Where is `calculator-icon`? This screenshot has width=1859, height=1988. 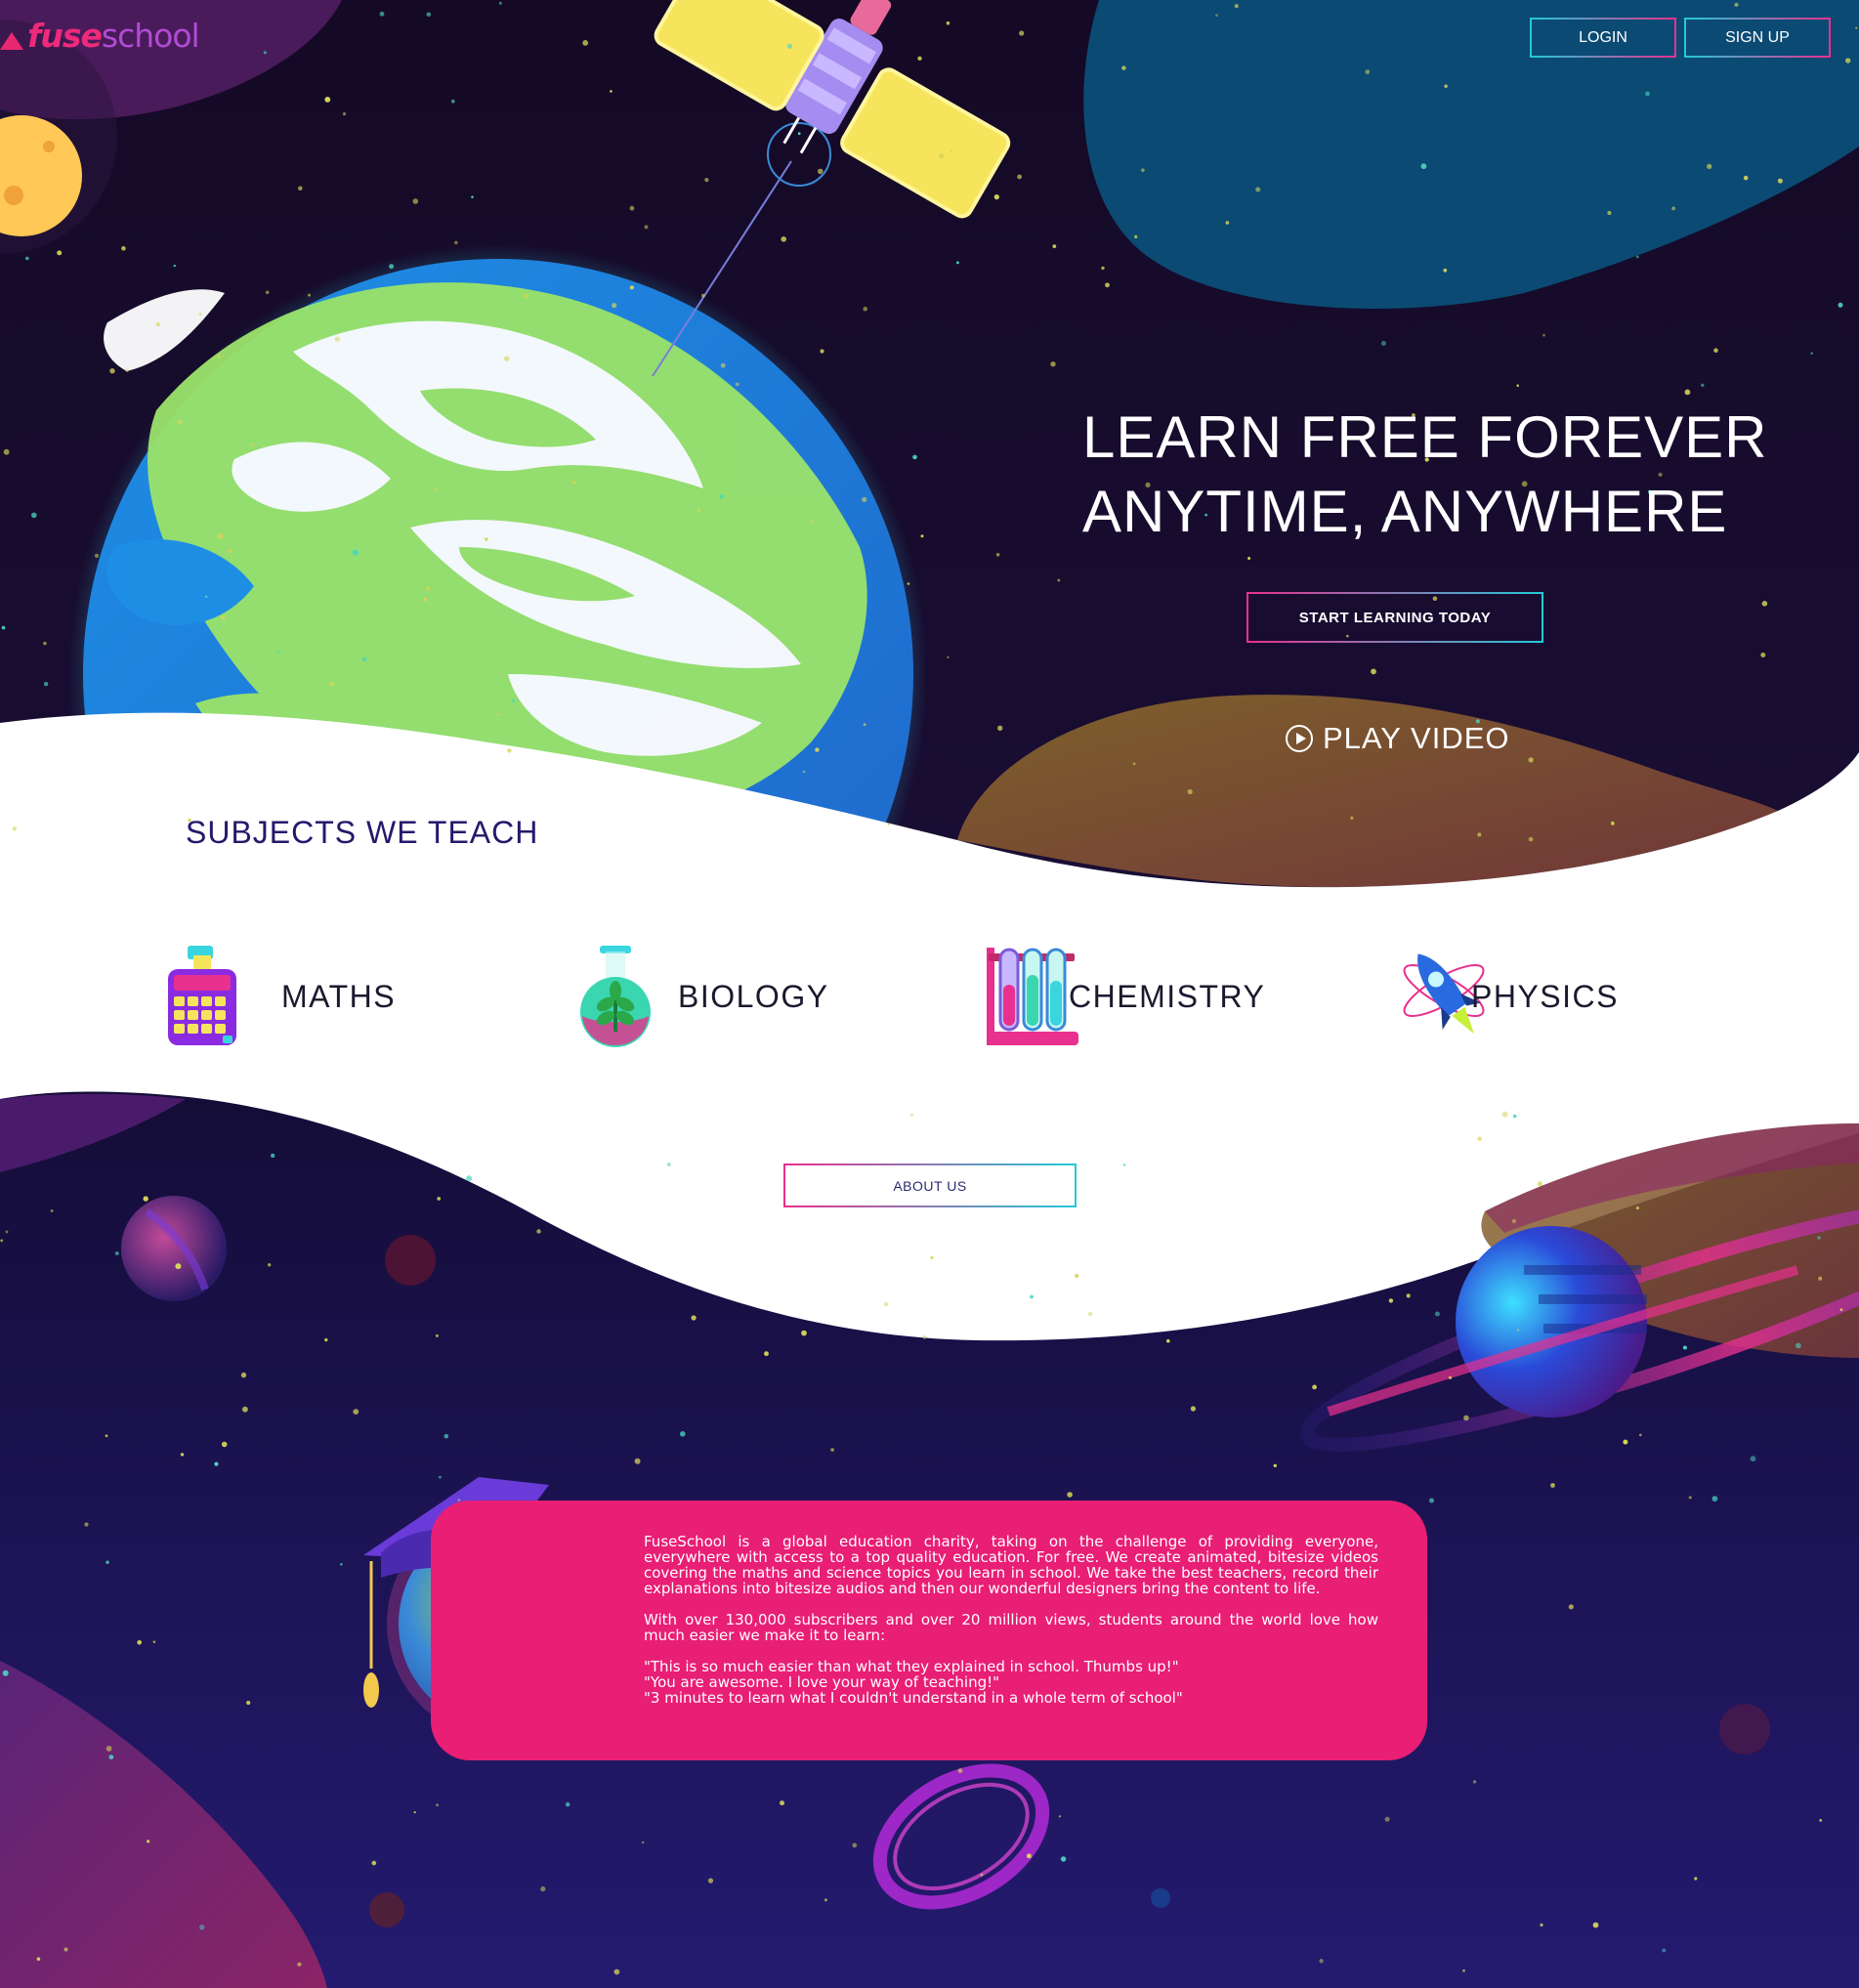 calculator-icon is located at coordinates (202, 995).